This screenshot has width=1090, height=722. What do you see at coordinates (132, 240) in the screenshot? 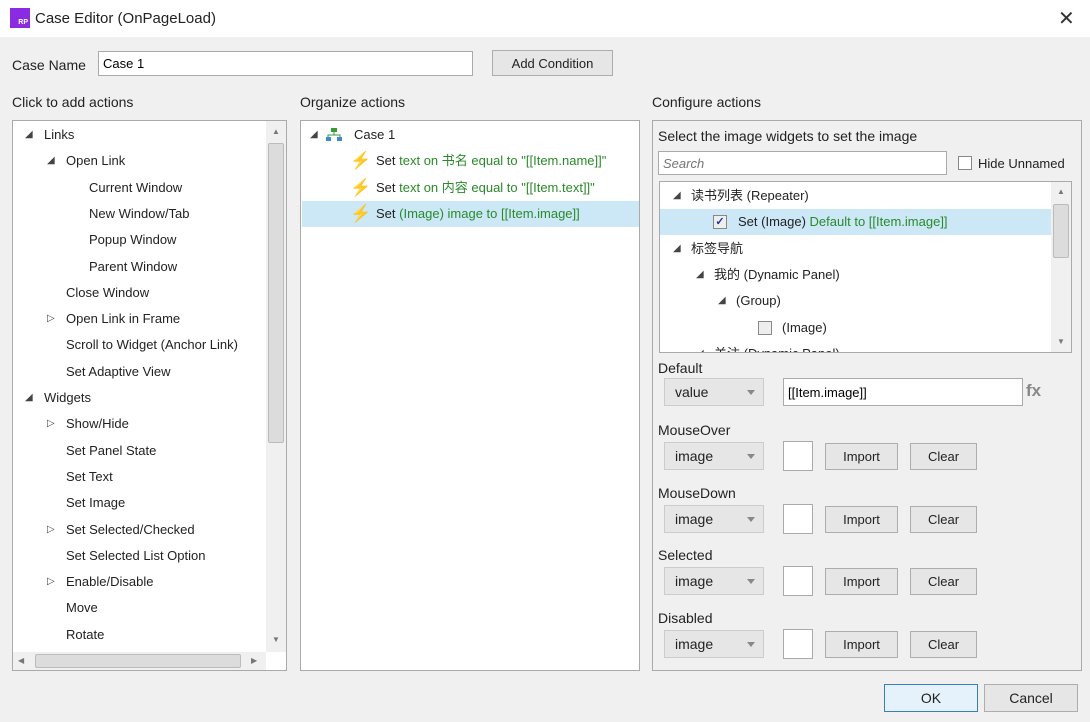
I see `action-item: Popup Window` at bounding box center [132, 240].